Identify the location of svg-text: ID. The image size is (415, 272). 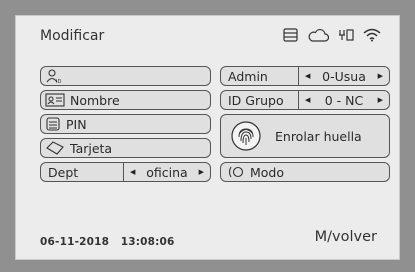
(58, 81).